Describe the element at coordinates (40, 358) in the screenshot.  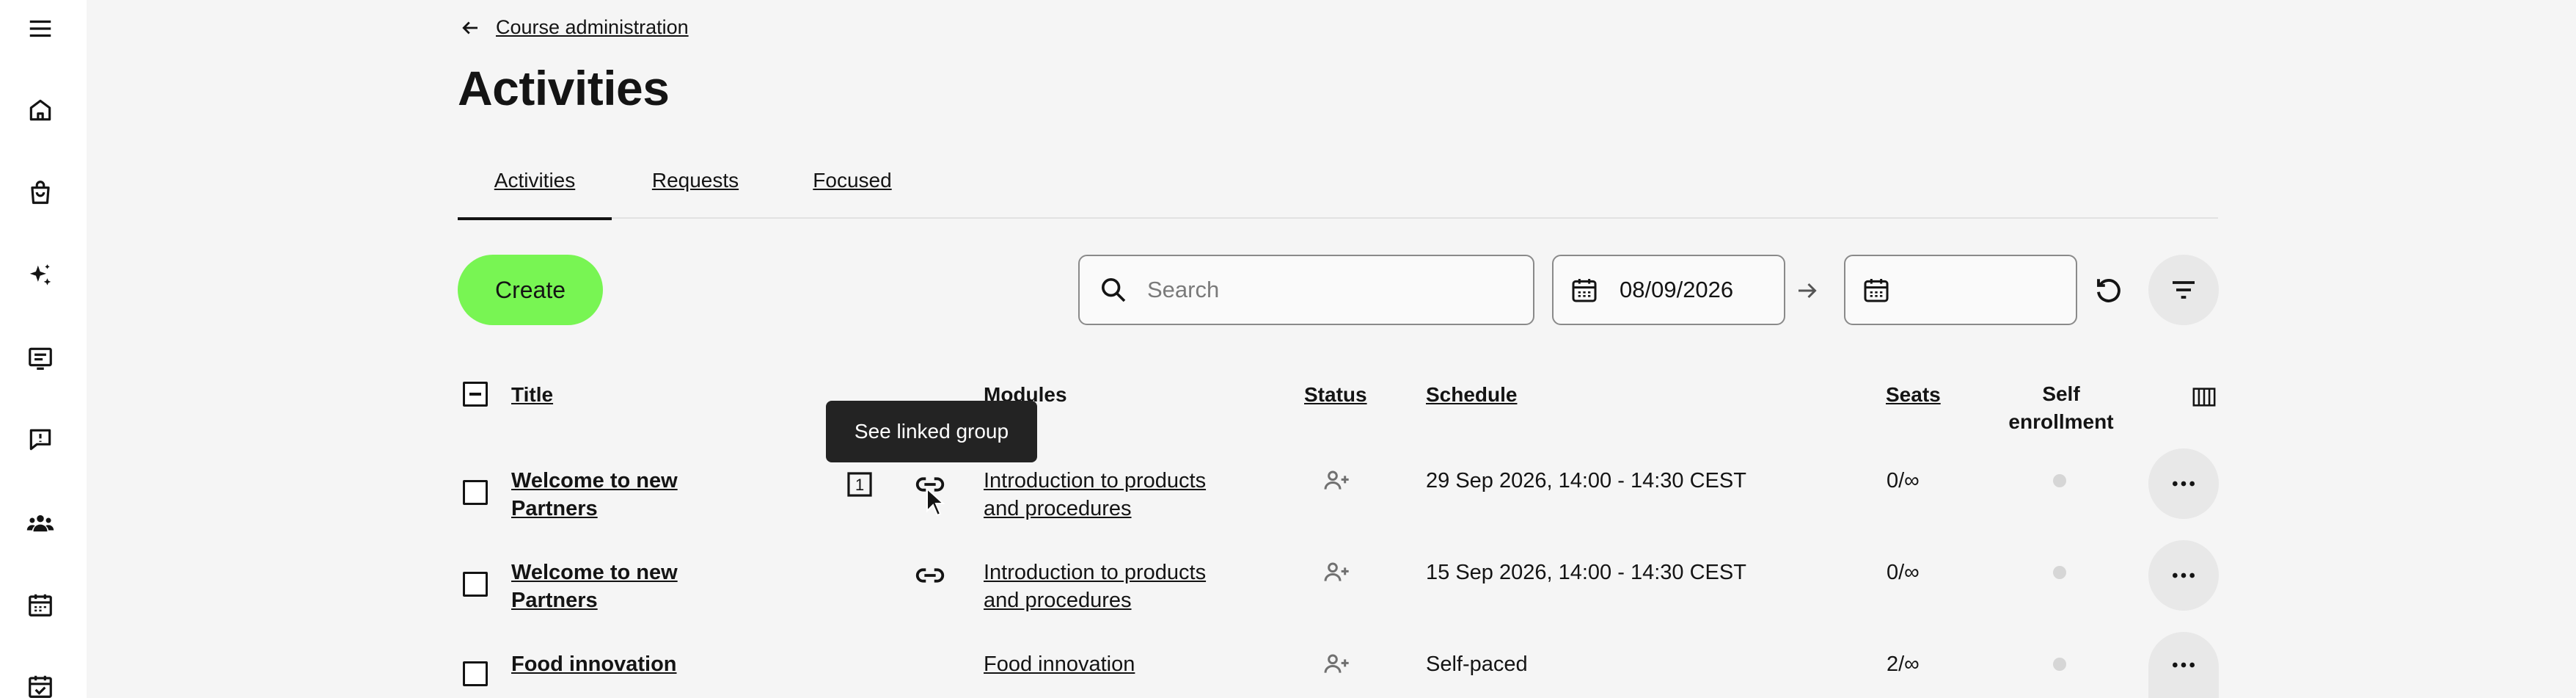
I see `document-list-icon` at that location.